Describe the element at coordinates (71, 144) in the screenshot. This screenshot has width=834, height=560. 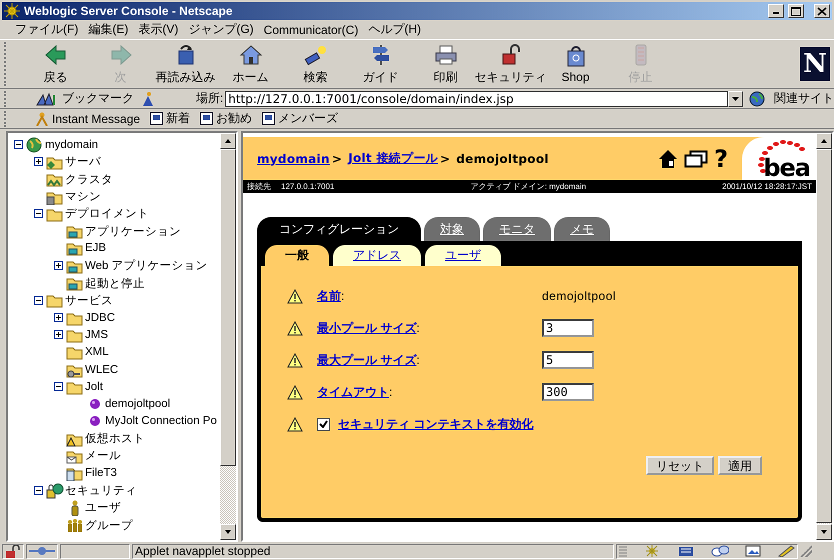
I see `tree-item: mydomain` at that location.